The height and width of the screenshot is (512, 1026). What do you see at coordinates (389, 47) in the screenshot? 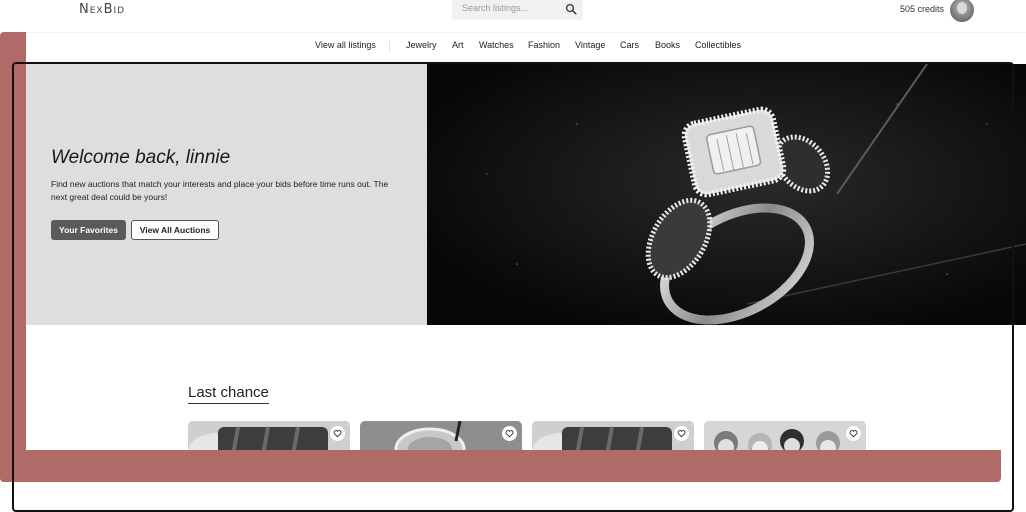
I see `nav-divider` at bounding box center [389, 47].